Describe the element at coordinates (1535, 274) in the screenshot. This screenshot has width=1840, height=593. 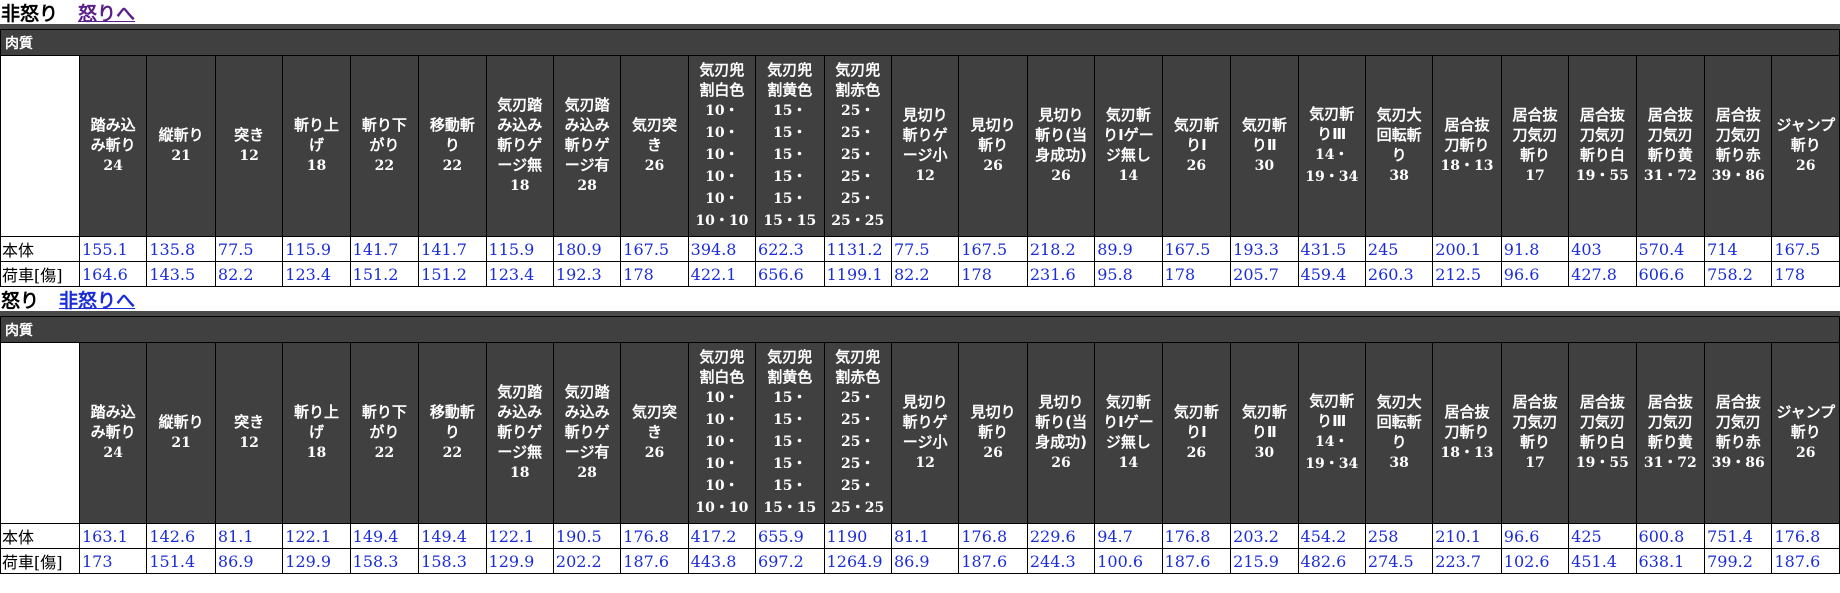
I see `damage-value: 96.6` at that location.